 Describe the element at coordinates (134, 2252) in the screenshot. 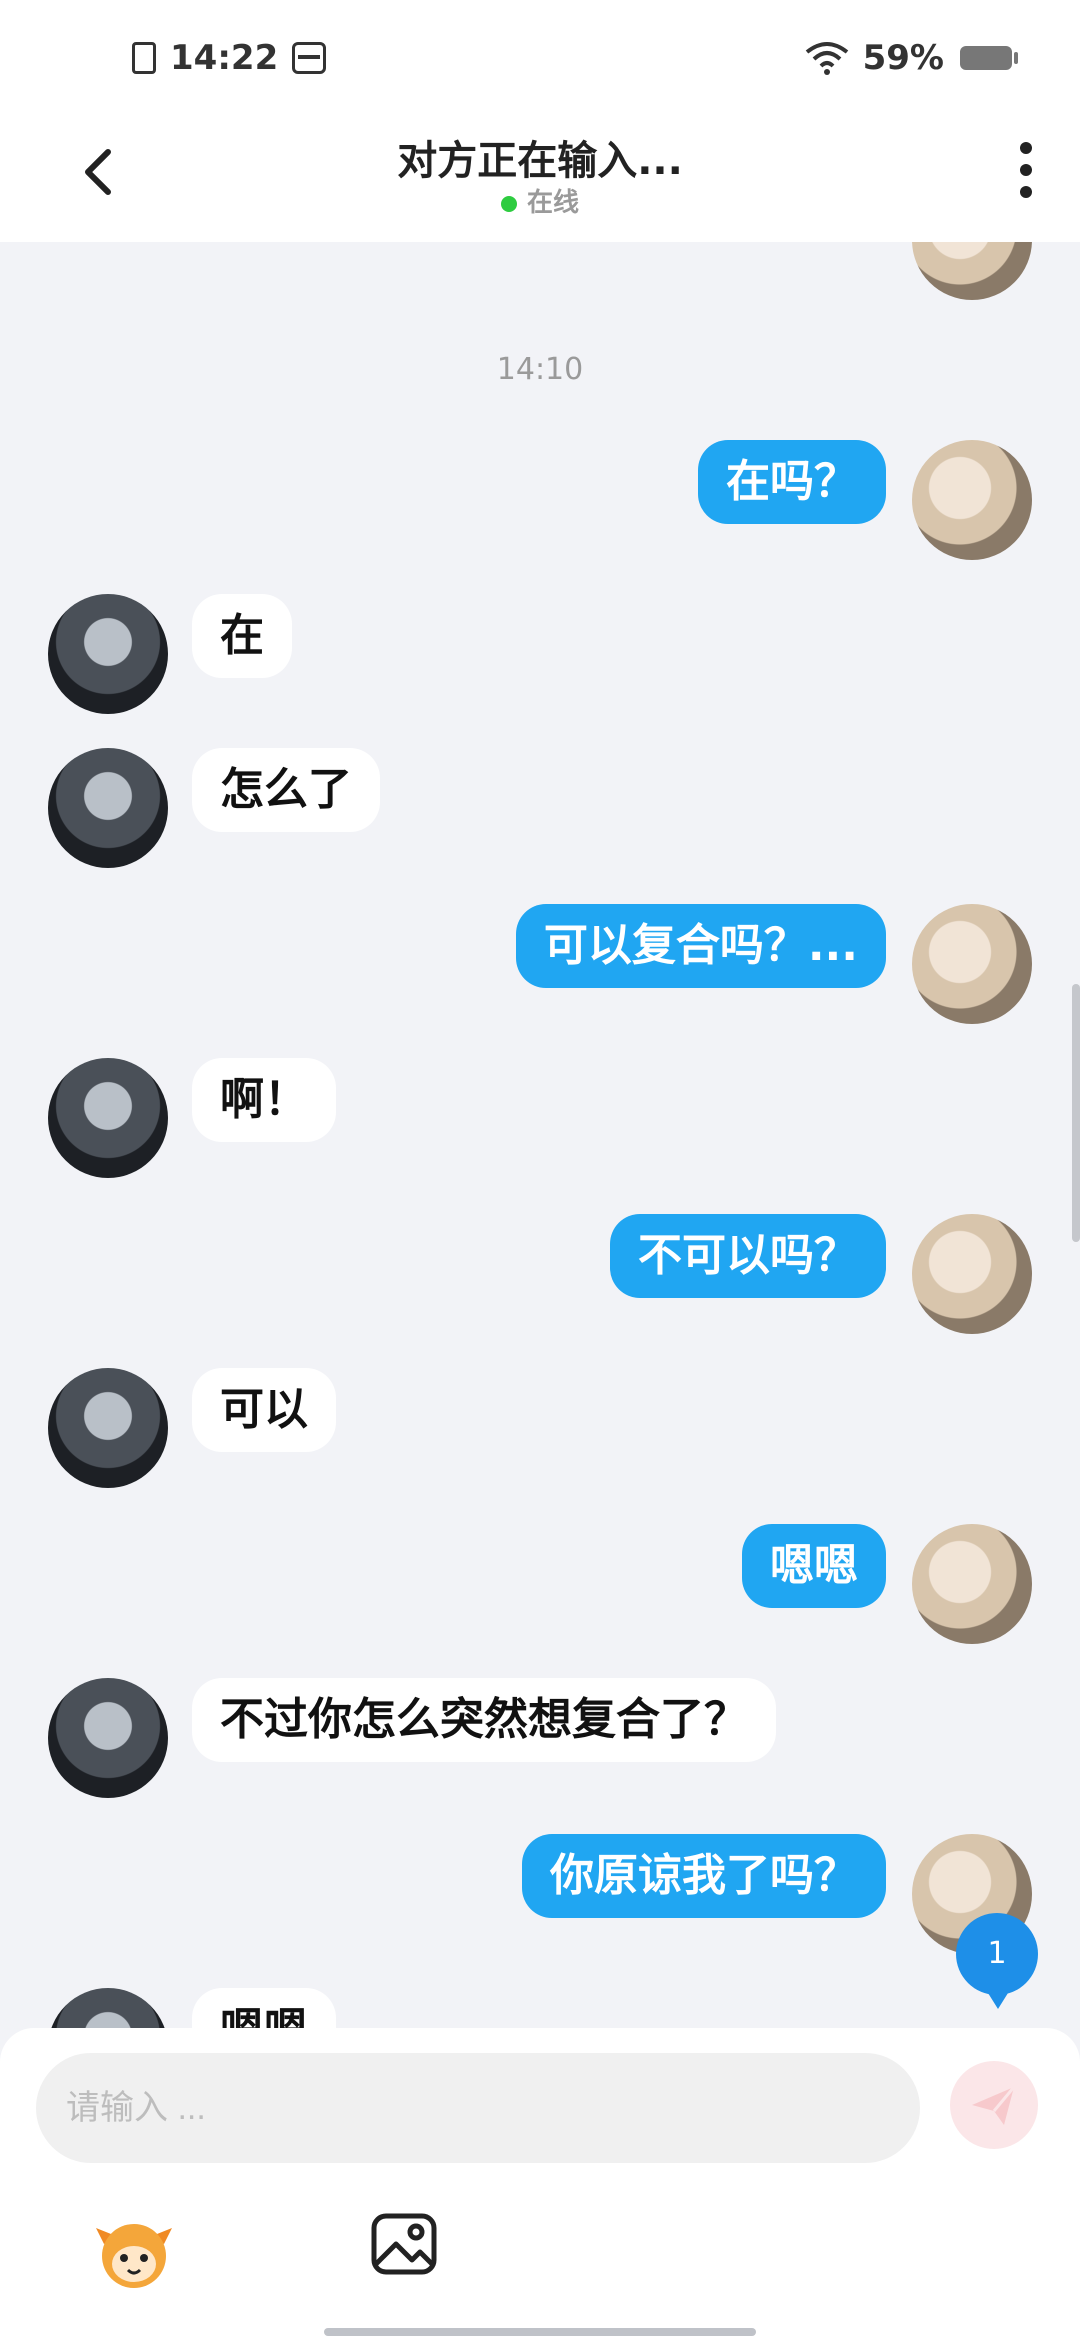

I see `mascot-emoji-icon` at that location.